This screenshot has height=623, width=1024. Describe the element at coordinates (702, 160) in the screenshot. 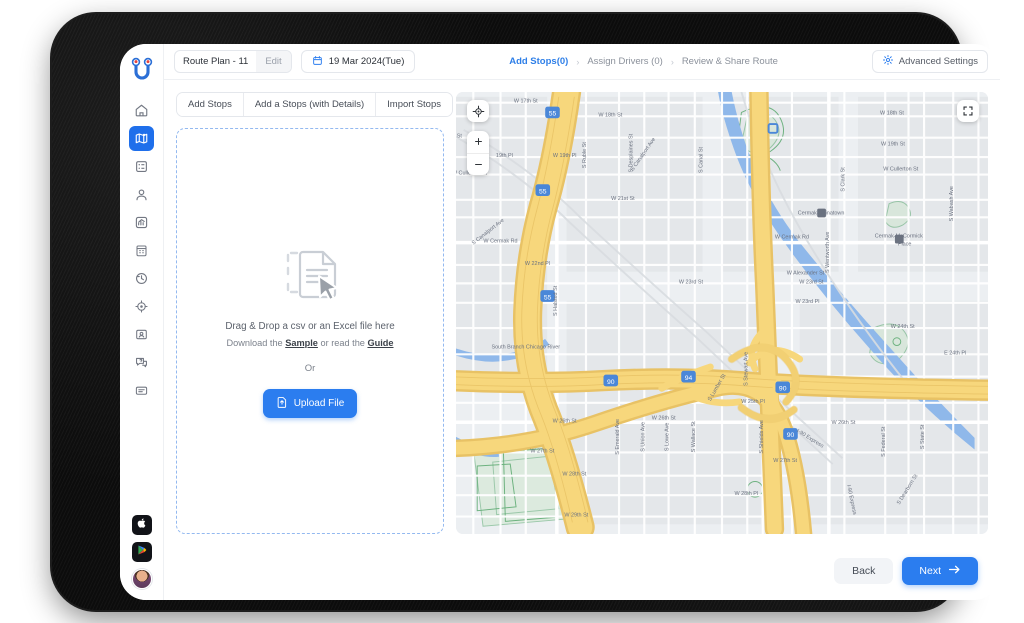

I see `map-label: S Canal St` at that location.